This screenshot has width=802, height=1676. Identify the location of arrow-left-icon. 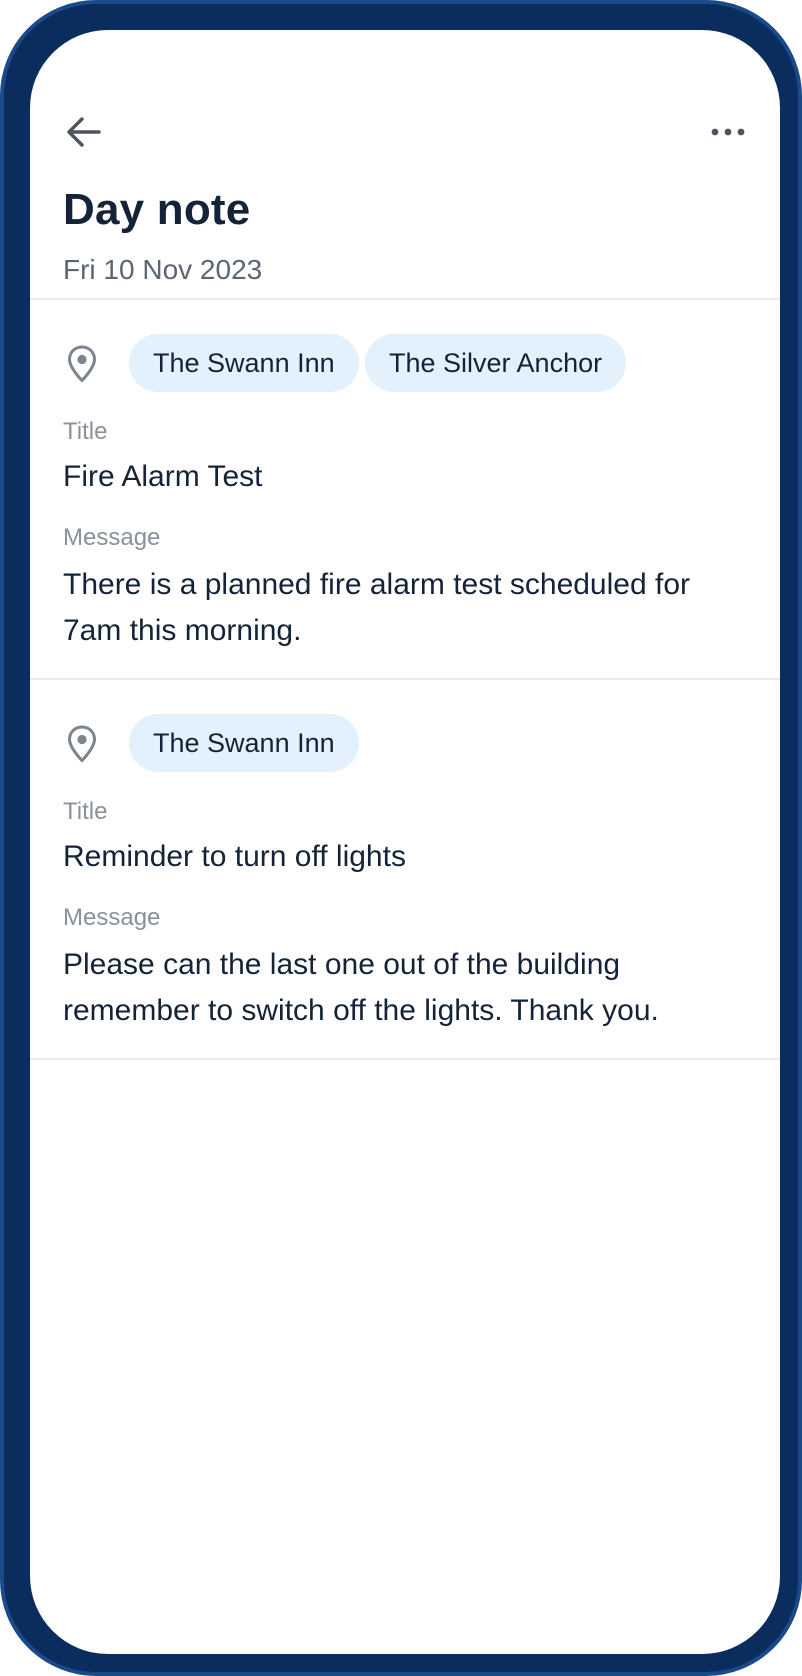
(84, 132).